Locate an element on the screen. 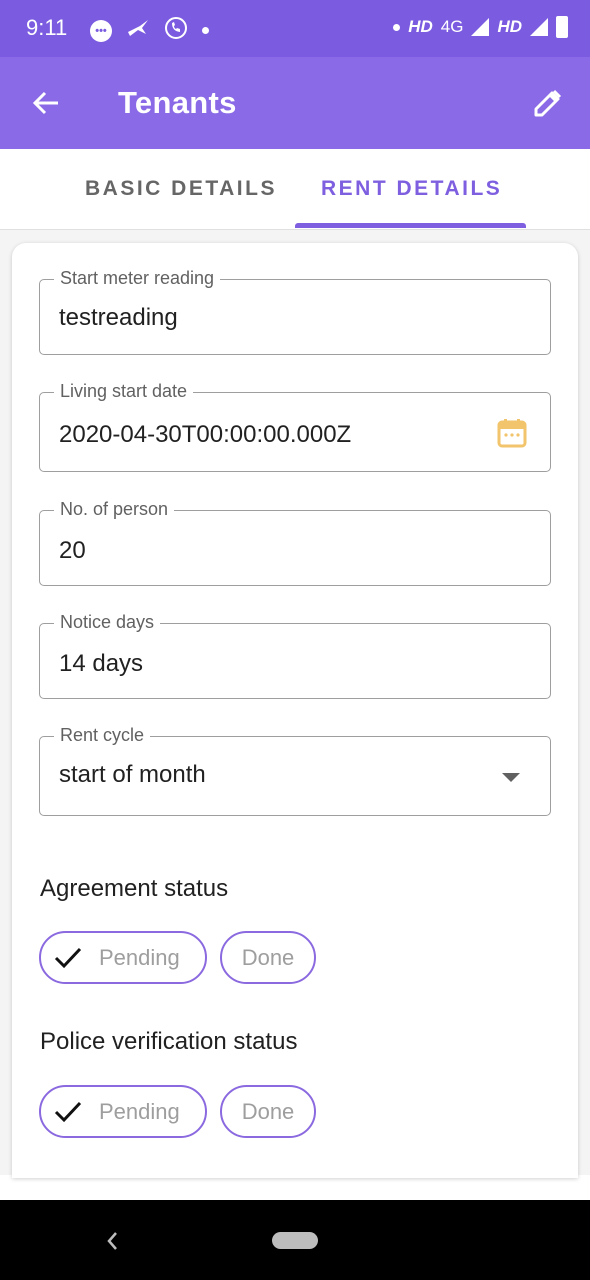  status-bar: 9:11 ••• HD 4G HD is located at coordinates (295, 28).